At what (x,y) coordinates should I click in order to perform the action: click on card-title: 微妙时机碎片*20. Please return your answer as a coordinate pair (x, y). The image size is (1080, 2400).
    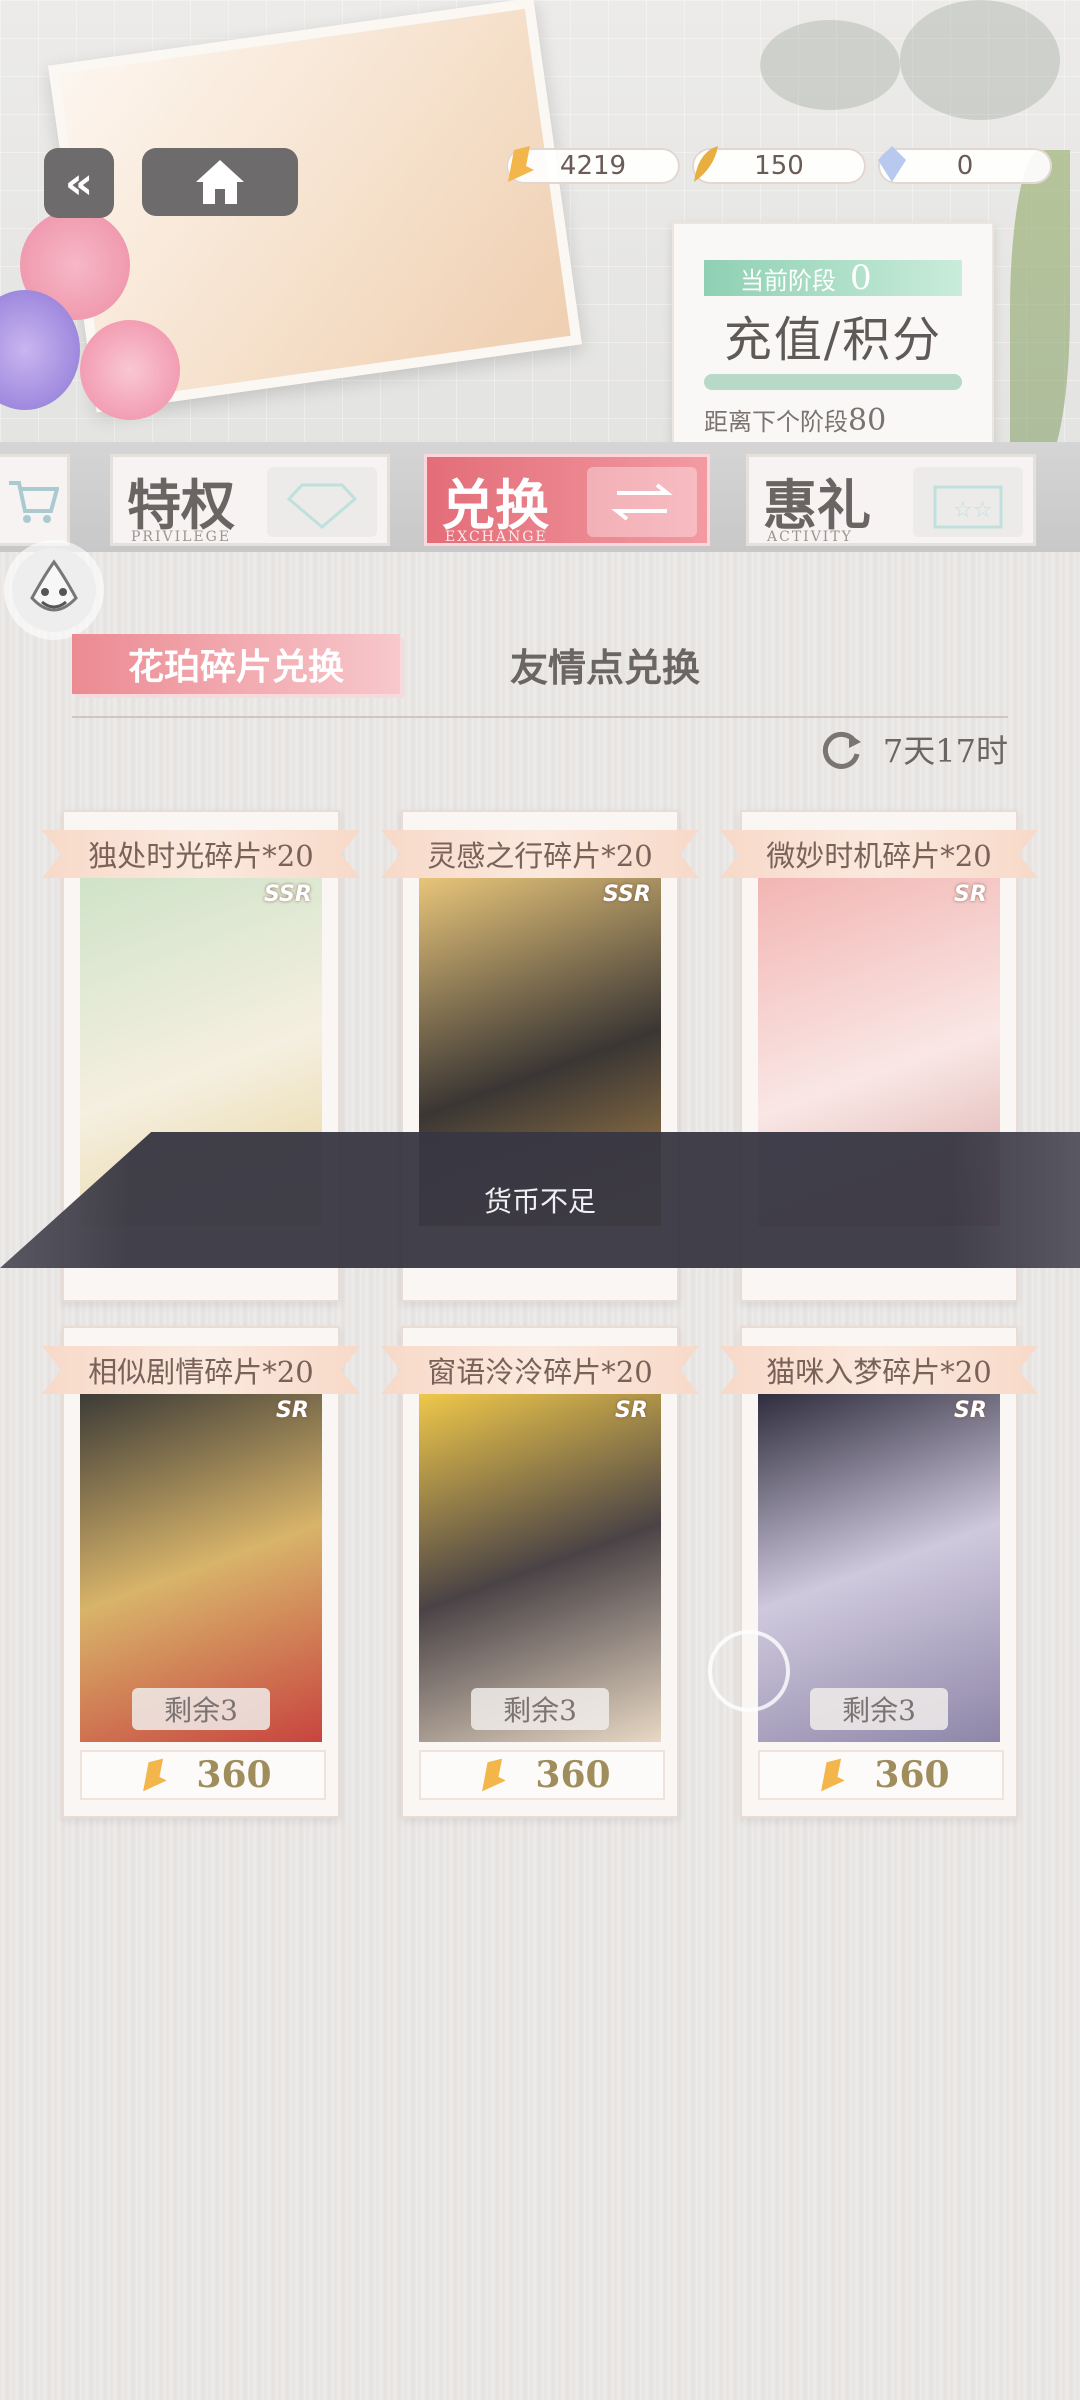
    Looking at the image, I should click on (879, 854).